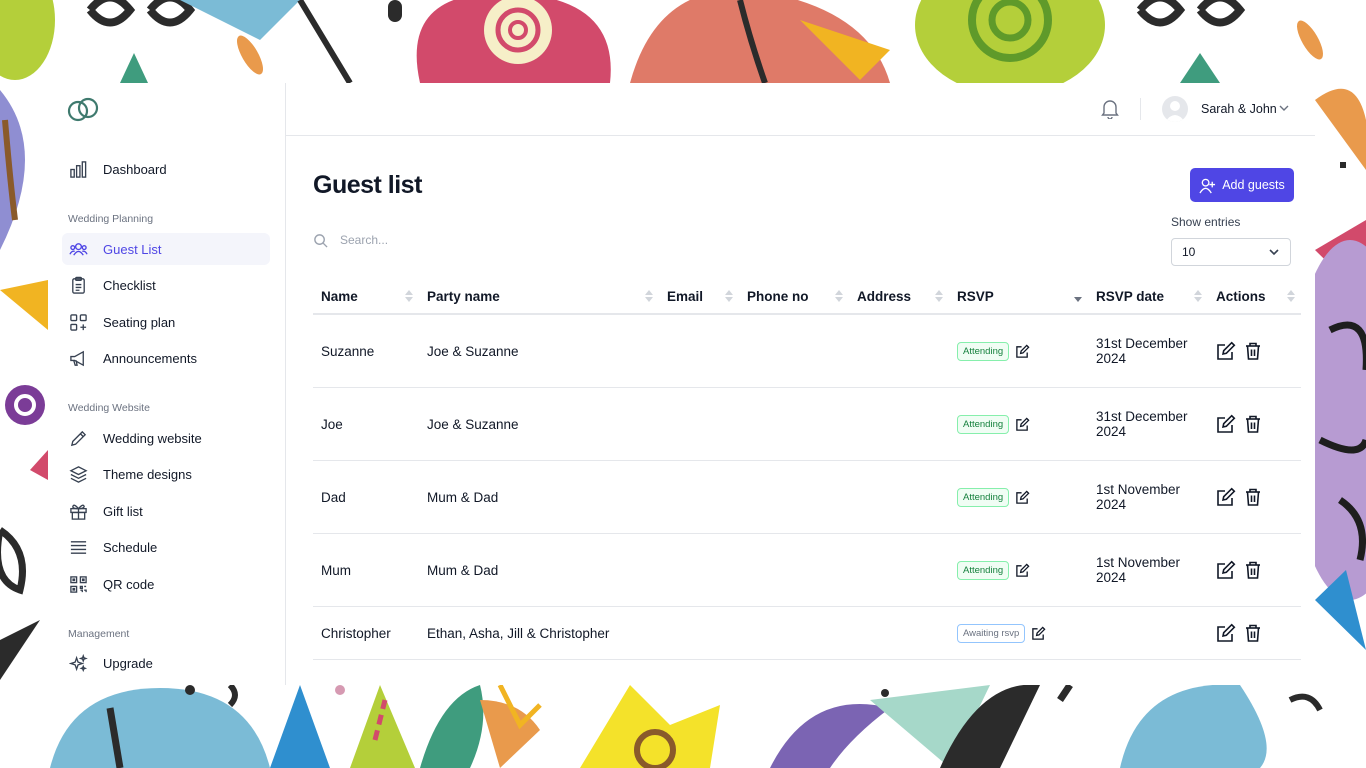 Image resolution: width=1366 pixels, height=768 pixels. Describe the element at coordinates (109, 408) in the screenshot. I see `section-heading: Wedding Website` at that location.